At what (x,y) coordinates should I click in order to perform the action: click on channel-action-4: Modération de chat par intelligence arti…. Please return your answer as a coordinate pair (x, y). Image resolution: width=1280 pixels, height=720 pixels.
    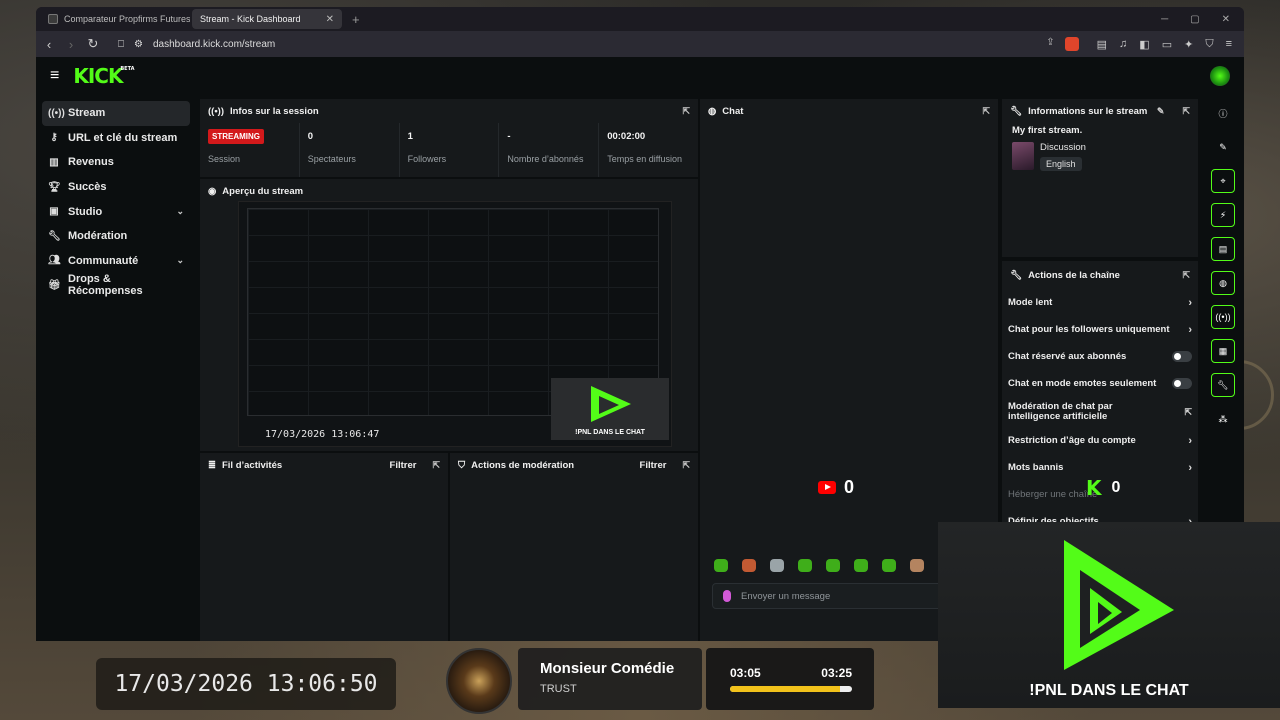
    Looking at the image, I should click on (1100, 412).